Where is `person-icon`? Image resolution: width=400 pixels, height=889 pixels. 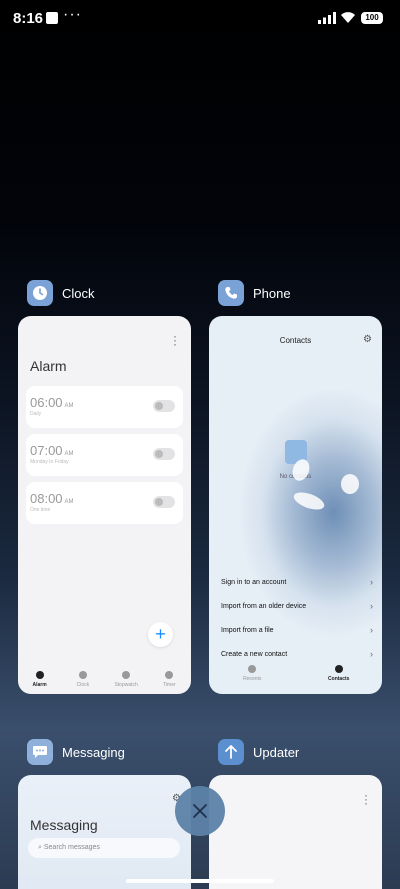
person-icon is located at coordinates (338, 669).